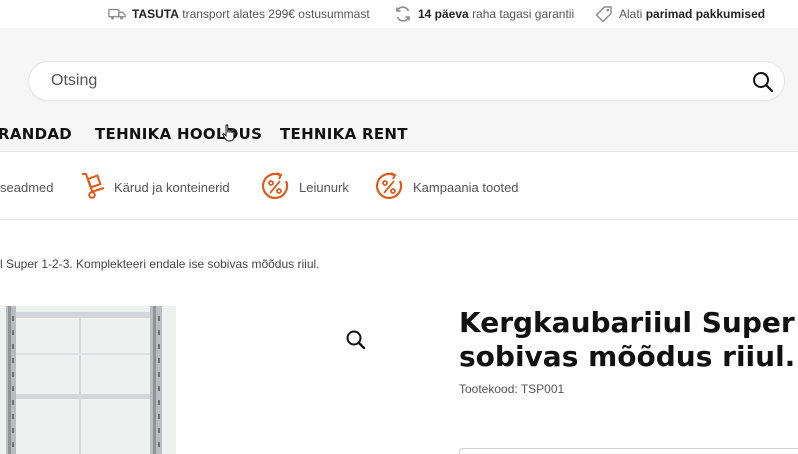 This screenshot has width=798, height=454. What do you see at coordinates (705, 14) in the screenshot?
I see `deals-bold: parimad pakkumised` at bounding box center [705, 14].